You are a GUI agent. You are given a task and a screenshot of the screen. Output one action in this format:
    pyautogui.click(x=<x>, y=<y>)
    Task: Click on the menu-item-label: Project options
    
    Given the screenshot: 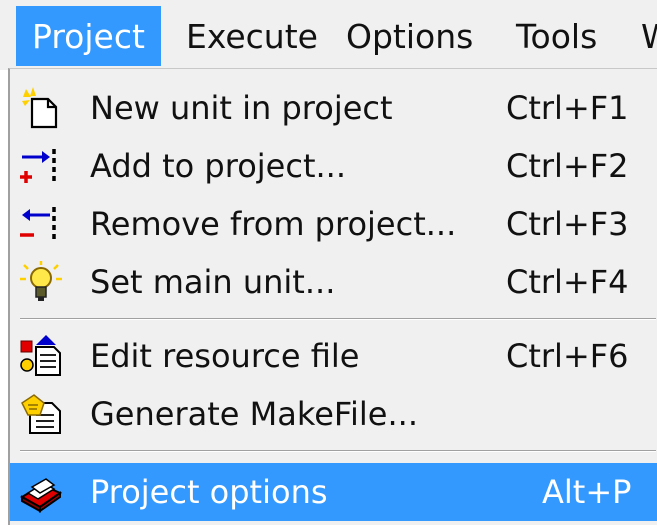 What is the action you would take?
    pyautogui.click(x=209, y=492)
    